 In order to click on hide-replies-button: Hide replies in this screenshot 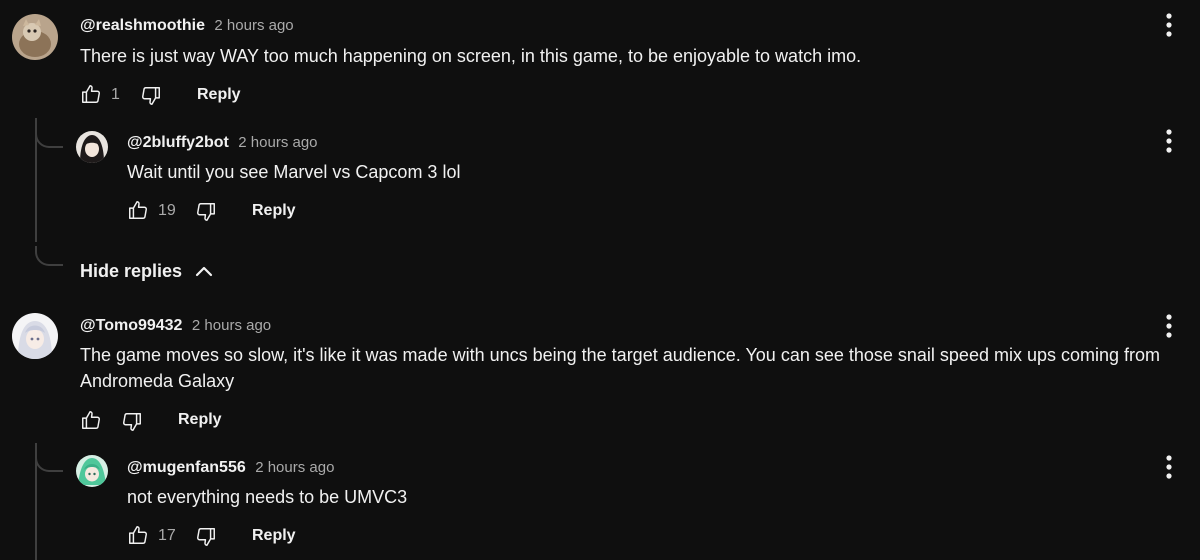, I will do `click(148, 271)`.